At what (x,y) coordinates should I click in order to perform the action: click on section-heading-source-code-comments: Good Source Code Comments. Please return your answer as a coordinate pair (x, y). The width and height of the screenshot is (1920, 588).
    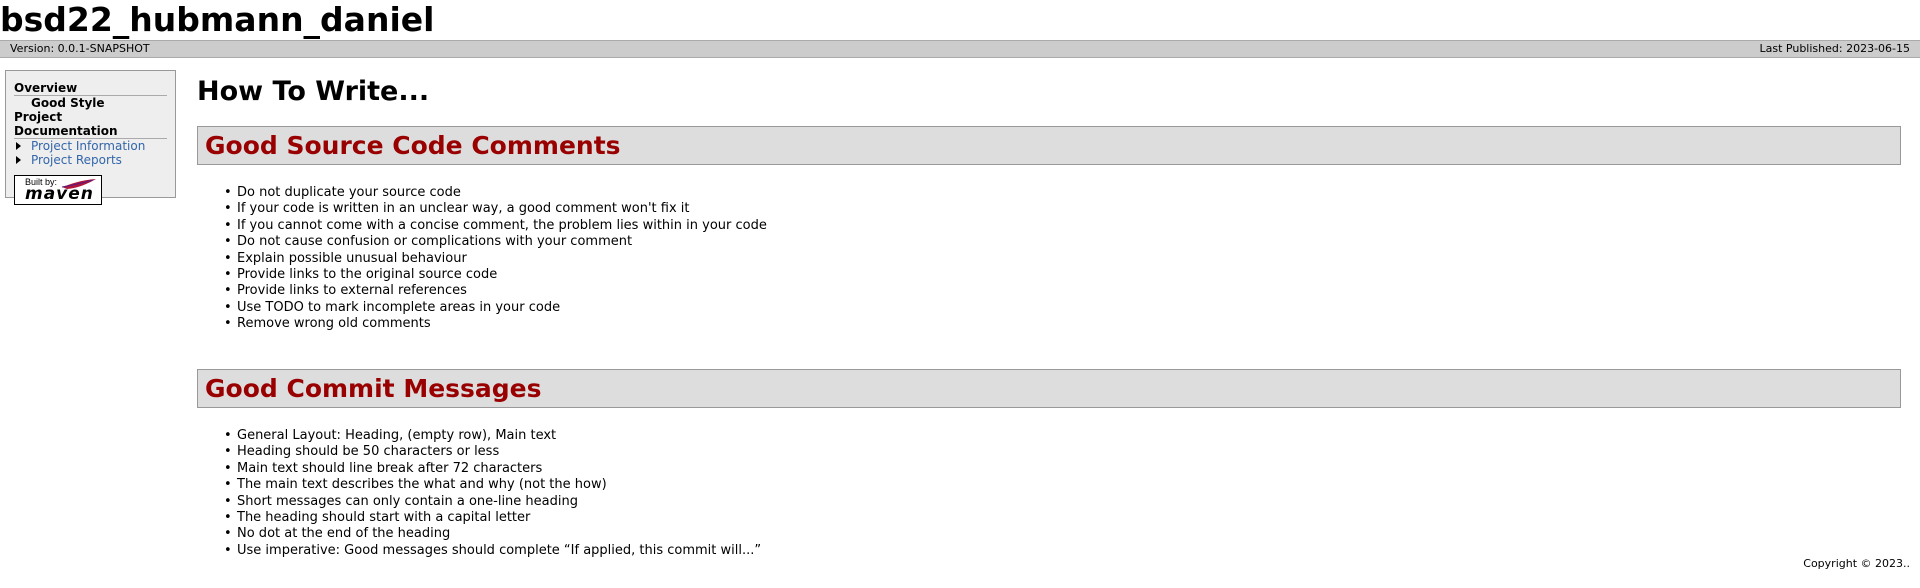
    Looking at the image, I should click on (1049, 145).